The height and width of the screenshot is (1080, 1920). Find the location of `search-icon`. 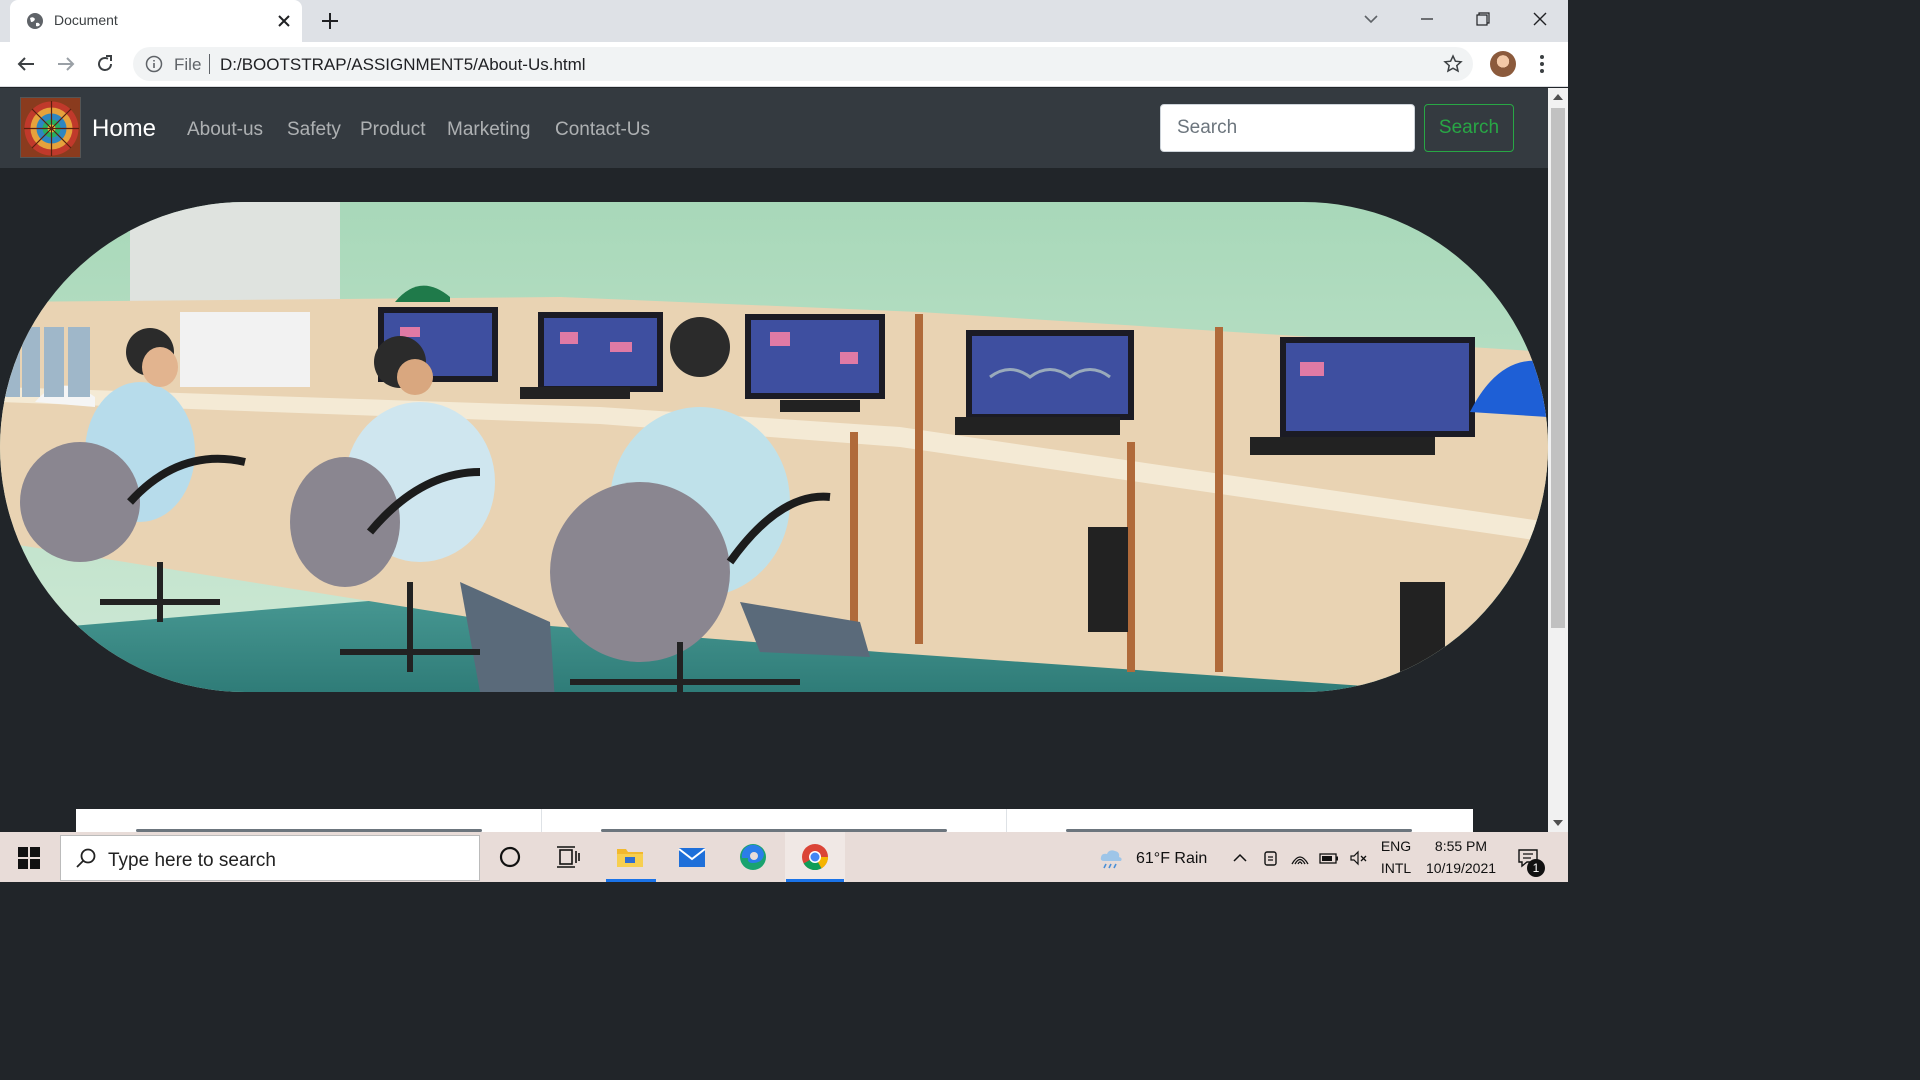

search-icon is located at coordinates (86, 858).